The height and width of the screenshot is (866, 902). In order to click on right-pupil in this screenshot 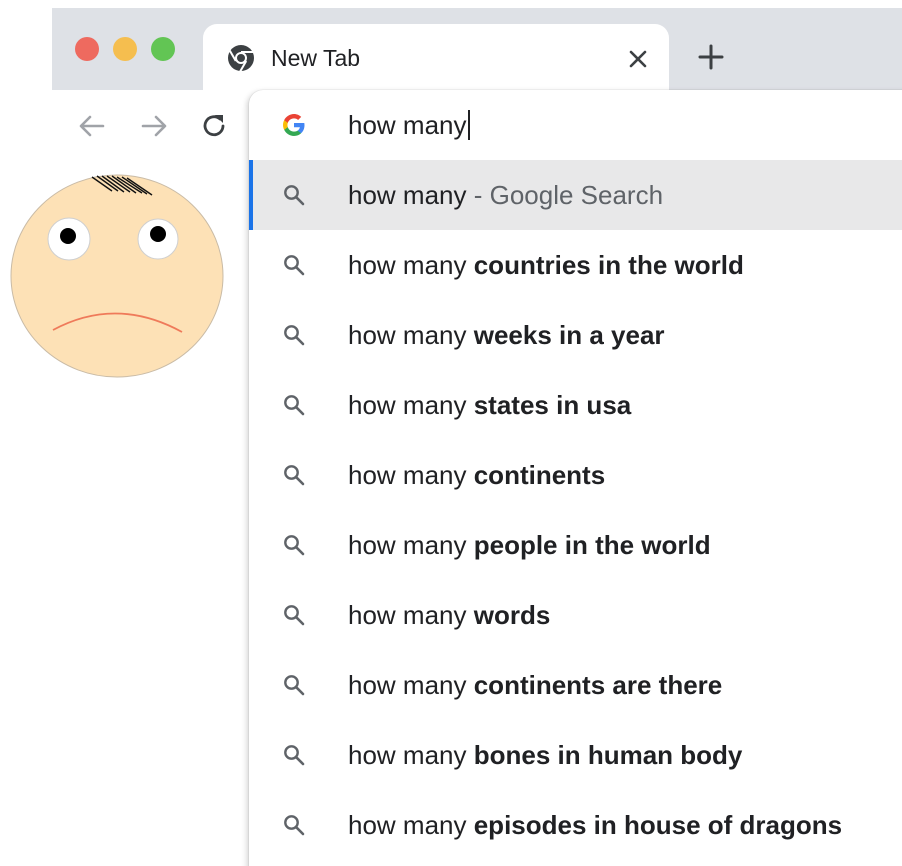, I will do `click(158, 234)`.